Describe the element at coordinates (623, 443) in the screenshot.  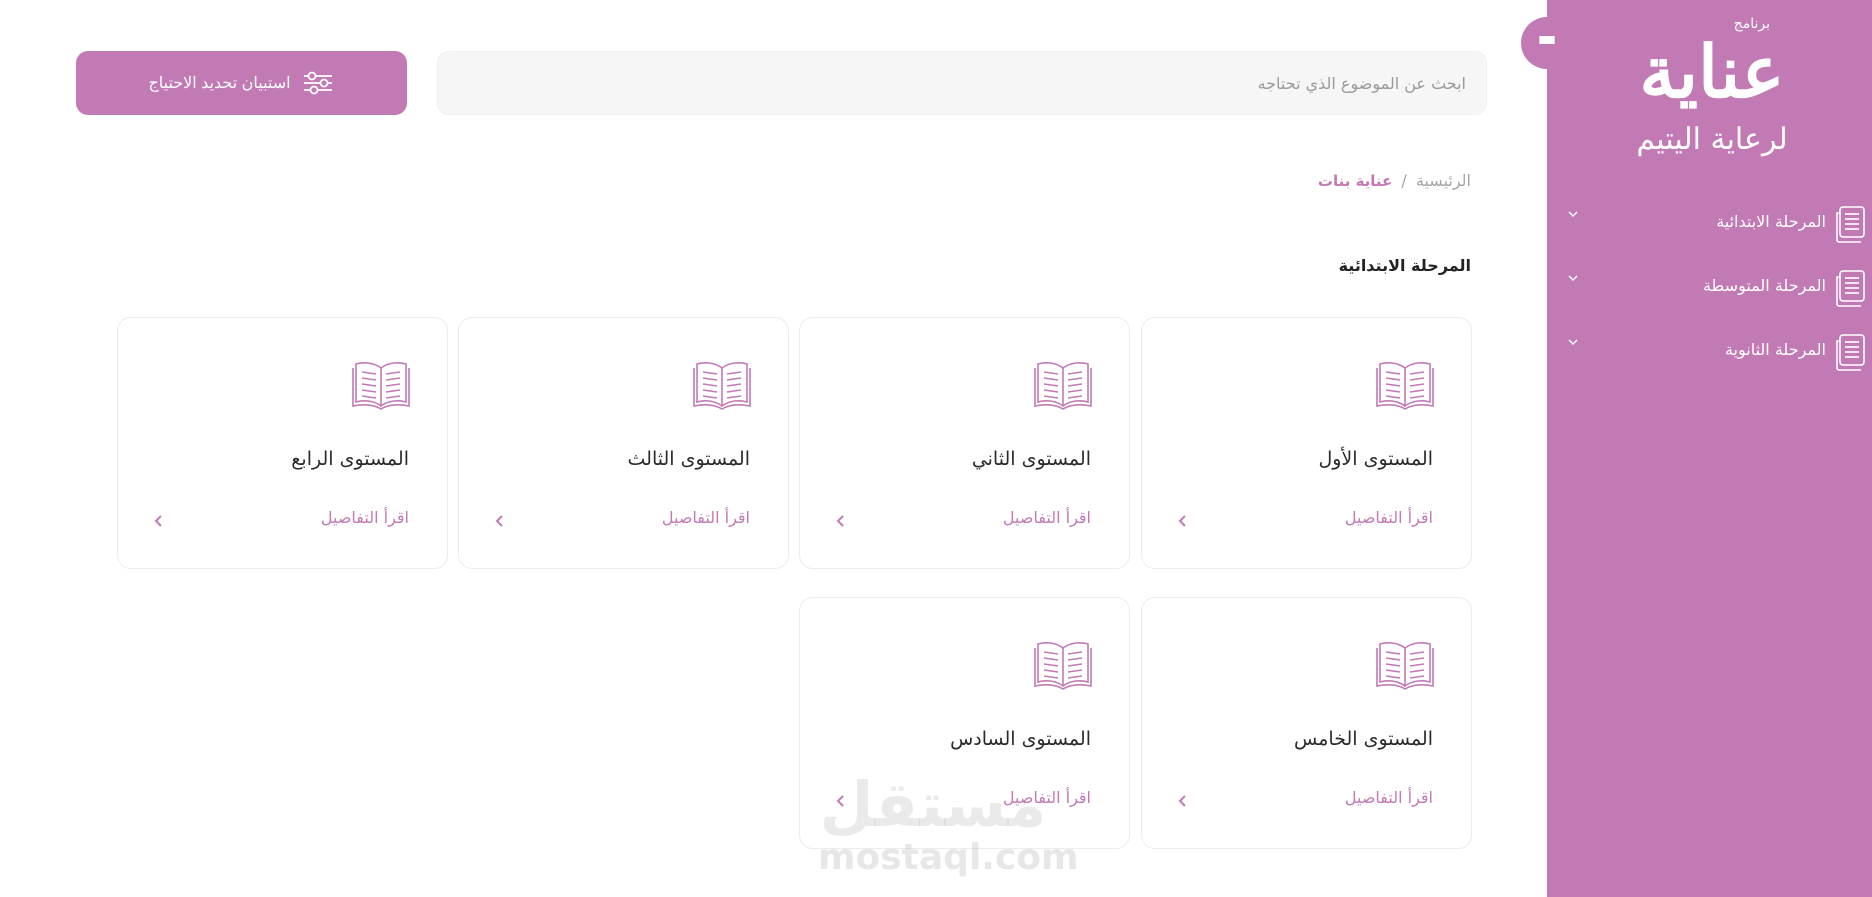
I see `level-card-3: المستوى الثالث اقرأ التفاصيل` at that location.